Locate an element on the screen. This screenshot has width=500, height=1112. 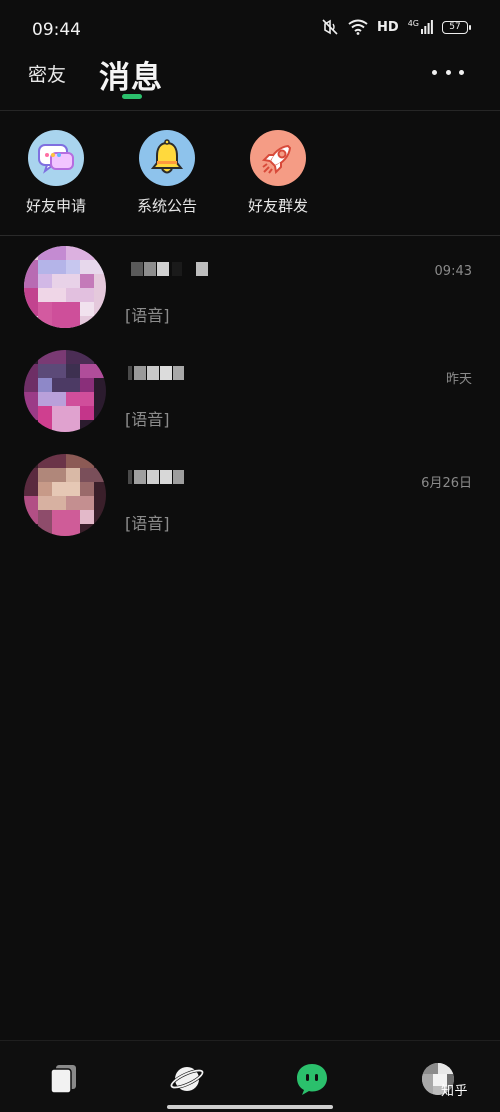
bottom-nav is located at coordinates (250, 1076).